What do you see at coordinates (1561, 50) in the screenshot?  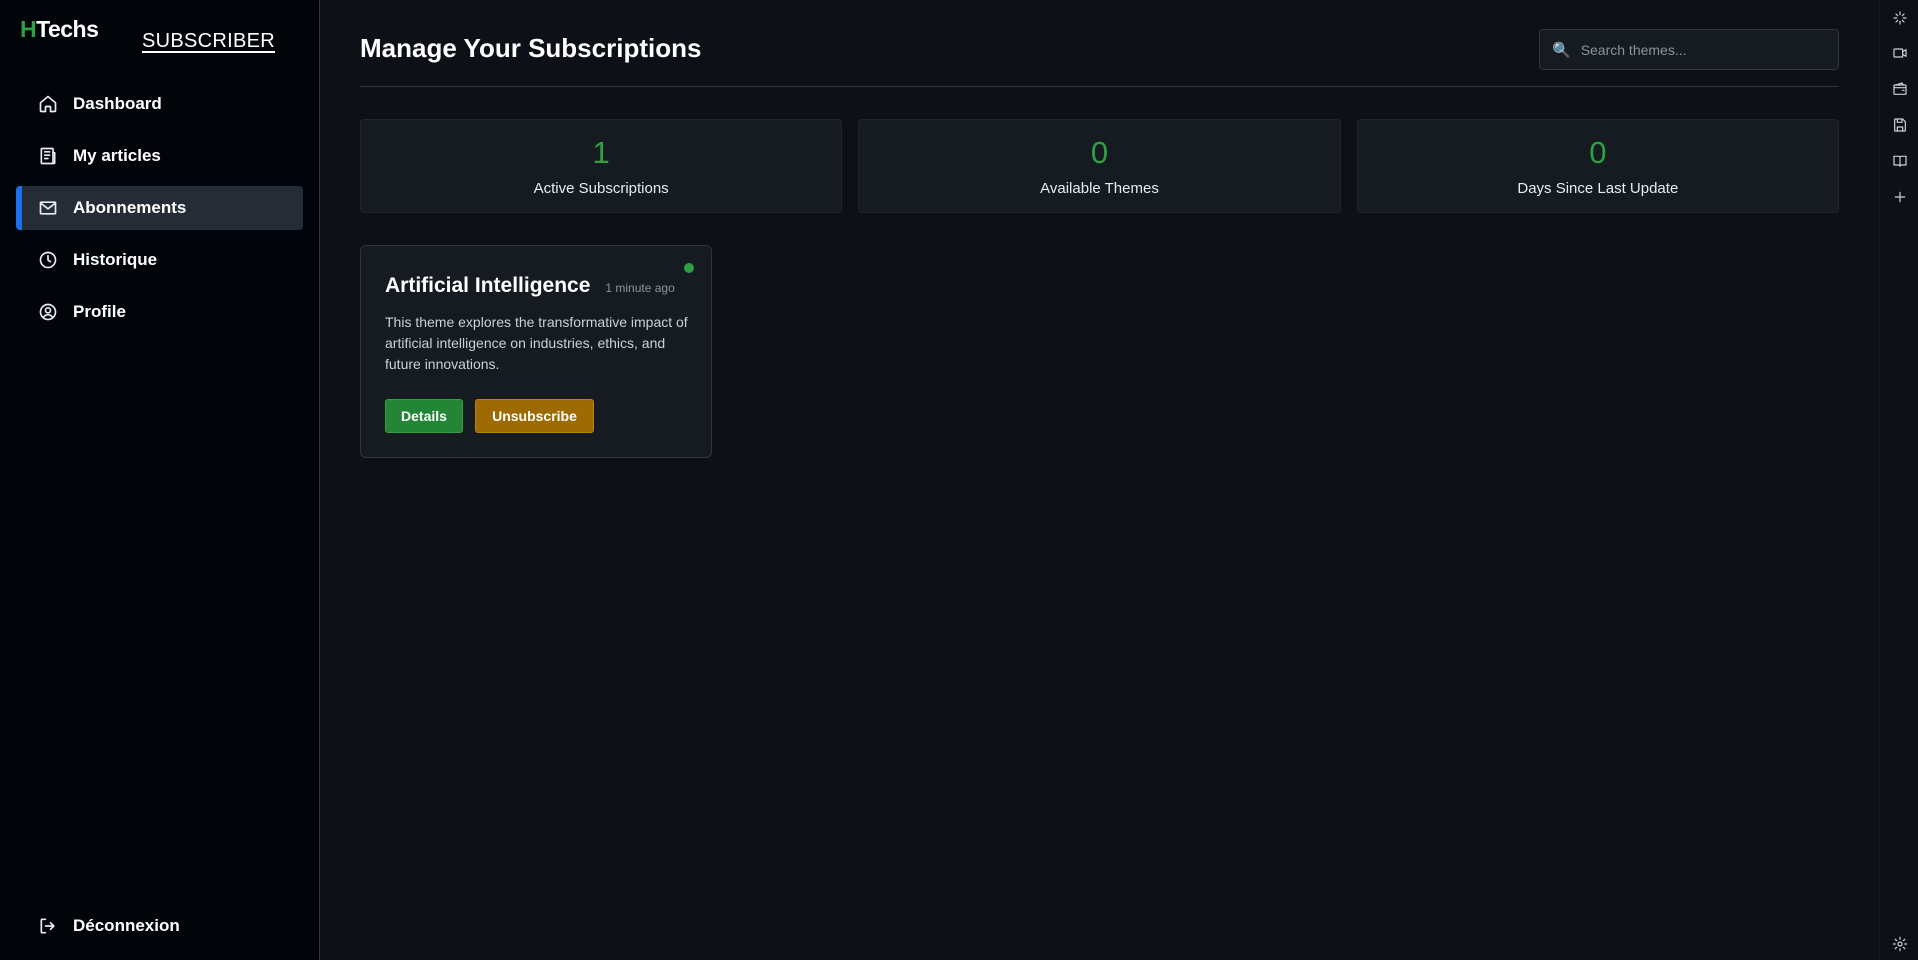 I see `search-icon: 🔍` at bounding box center [1561, 50].